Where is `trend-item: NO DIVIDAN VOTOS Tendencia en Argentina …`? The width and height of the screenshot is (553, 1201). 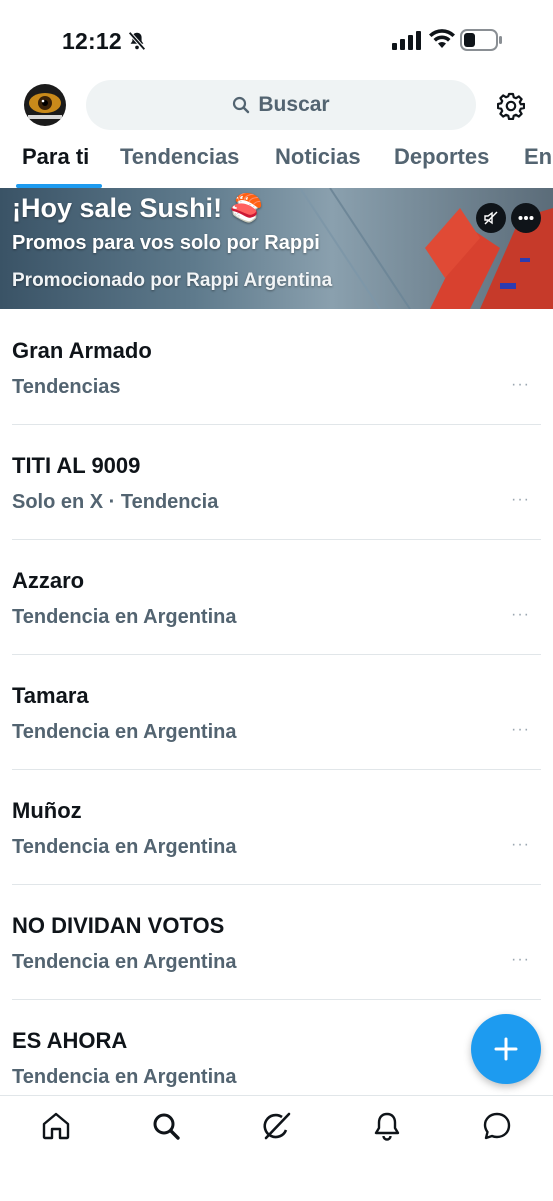
trend-item: NO DIVIDAN VOTOS Tendencia en Argentina … is located at coordinates (276, 942).